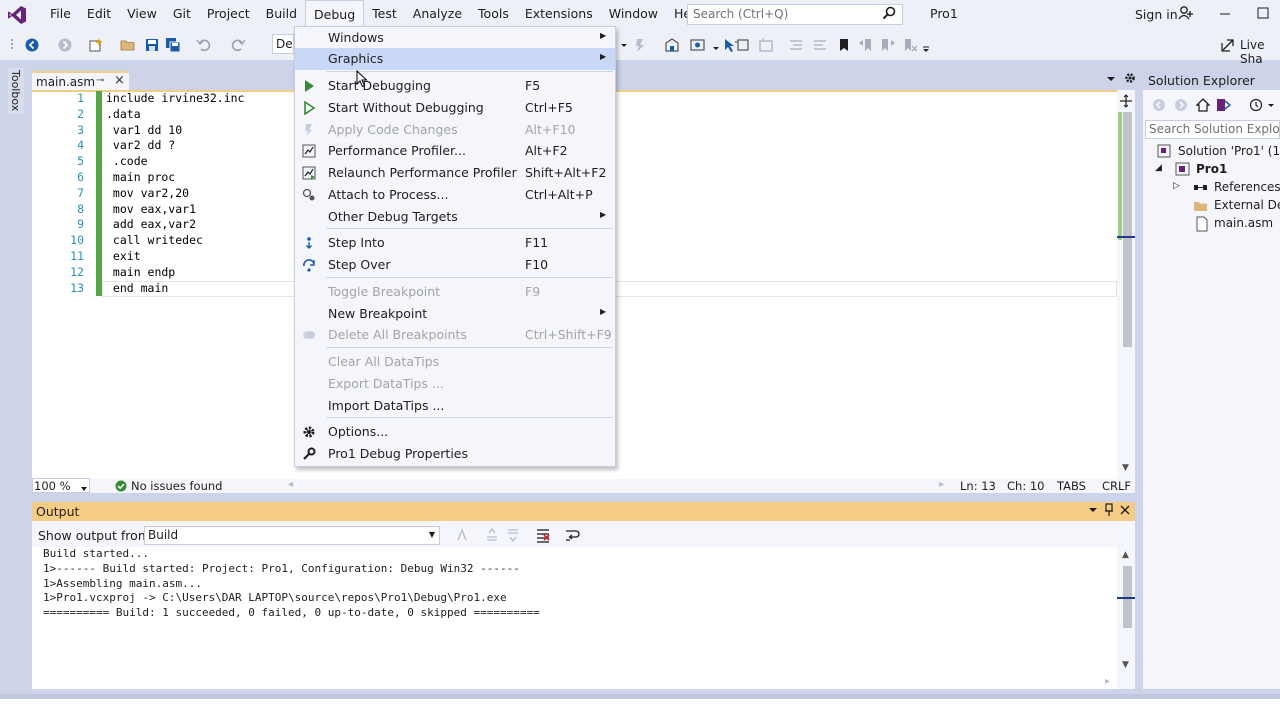  I want to click on output-source-select: Build ▼, so click(292, 535).